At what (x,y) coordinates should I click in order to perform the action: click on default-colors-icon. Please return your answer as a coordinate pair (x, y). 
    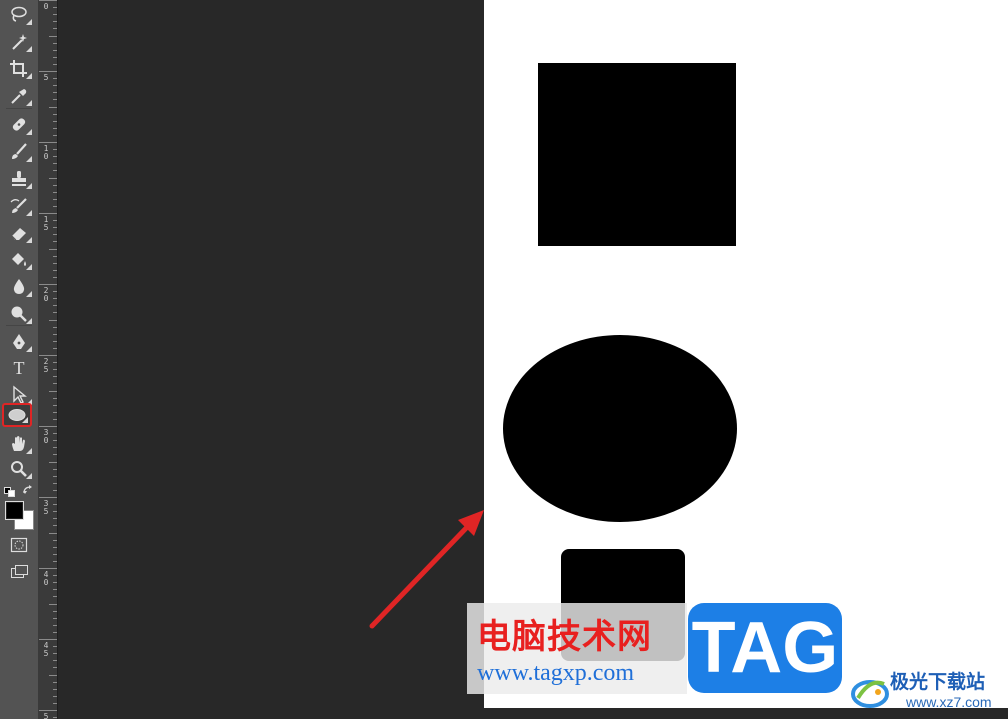
    Looking at the image, I should click on (10, 490).